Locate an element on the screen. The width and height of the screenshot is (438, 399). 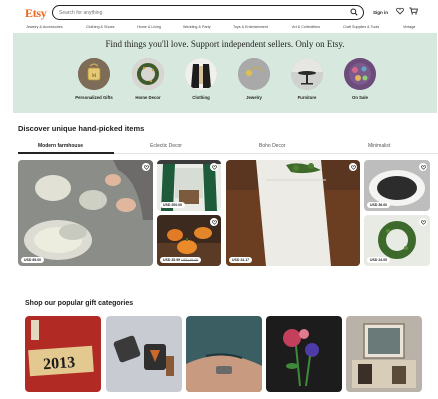
nav-vintage: Vintage is located at coordinates (409, 27).